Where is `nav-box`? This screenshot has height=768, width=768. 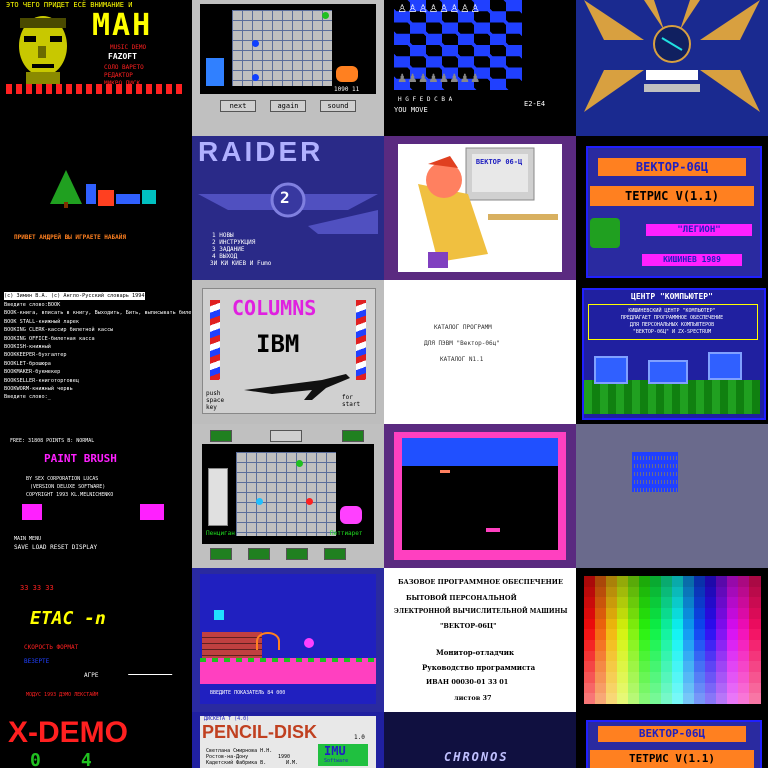 nav-box is located at coordinates (286, 436).